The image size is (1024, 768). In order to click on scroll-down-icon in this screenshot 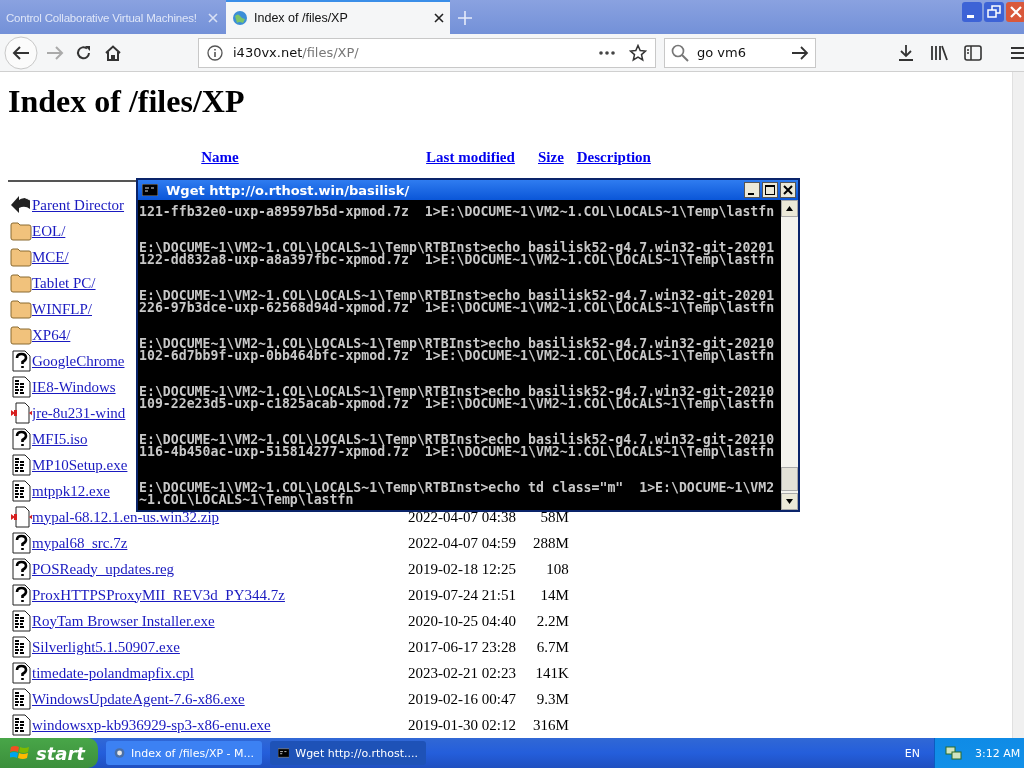, I will do `click(789, 501)`.